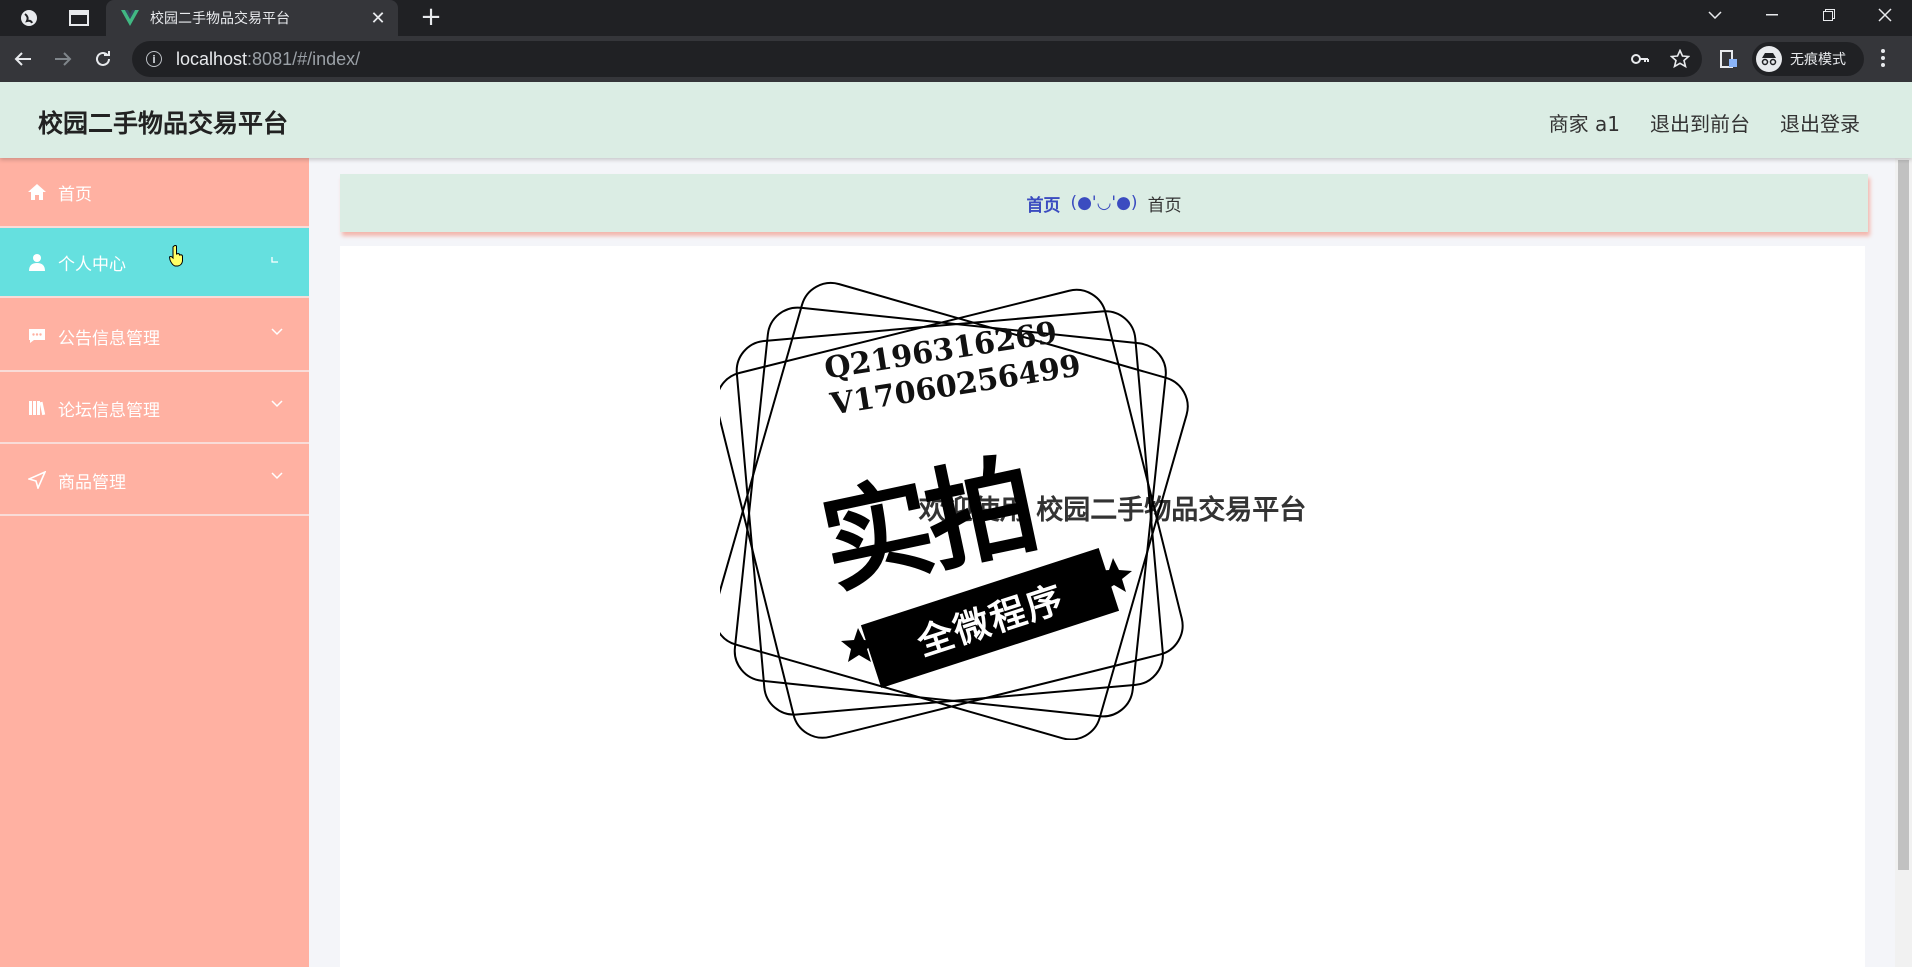 This screenshot has height=967, width=1912. Describe the element at coordinates (163, 123) in the screenshot. I see `app-title: 校园二手物品交易平台` at that location.